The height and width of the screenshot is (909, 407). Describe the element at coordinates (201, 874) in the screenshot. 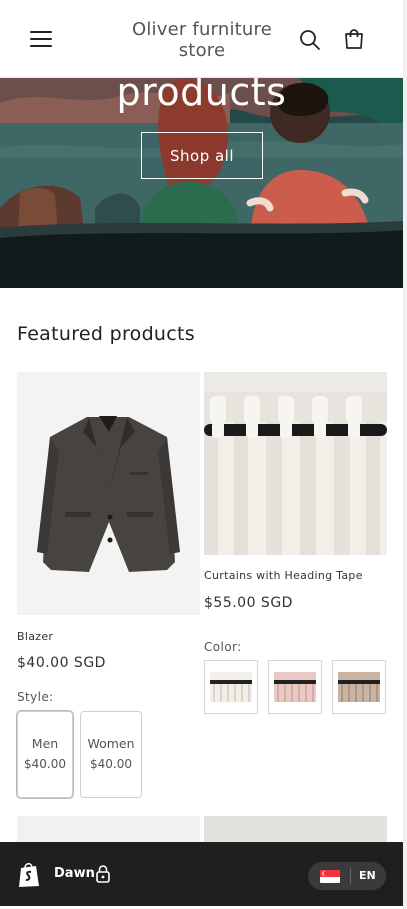

I see `theme-preview-bar: Dawn EN` at that location.